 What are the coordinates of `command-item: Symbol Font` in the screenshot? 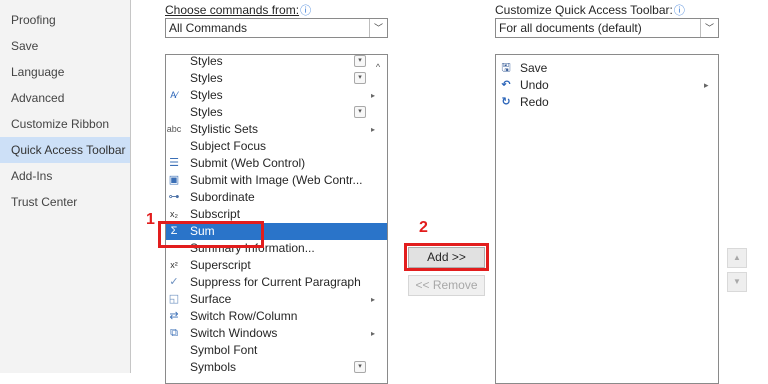 It's located at (276, 350).